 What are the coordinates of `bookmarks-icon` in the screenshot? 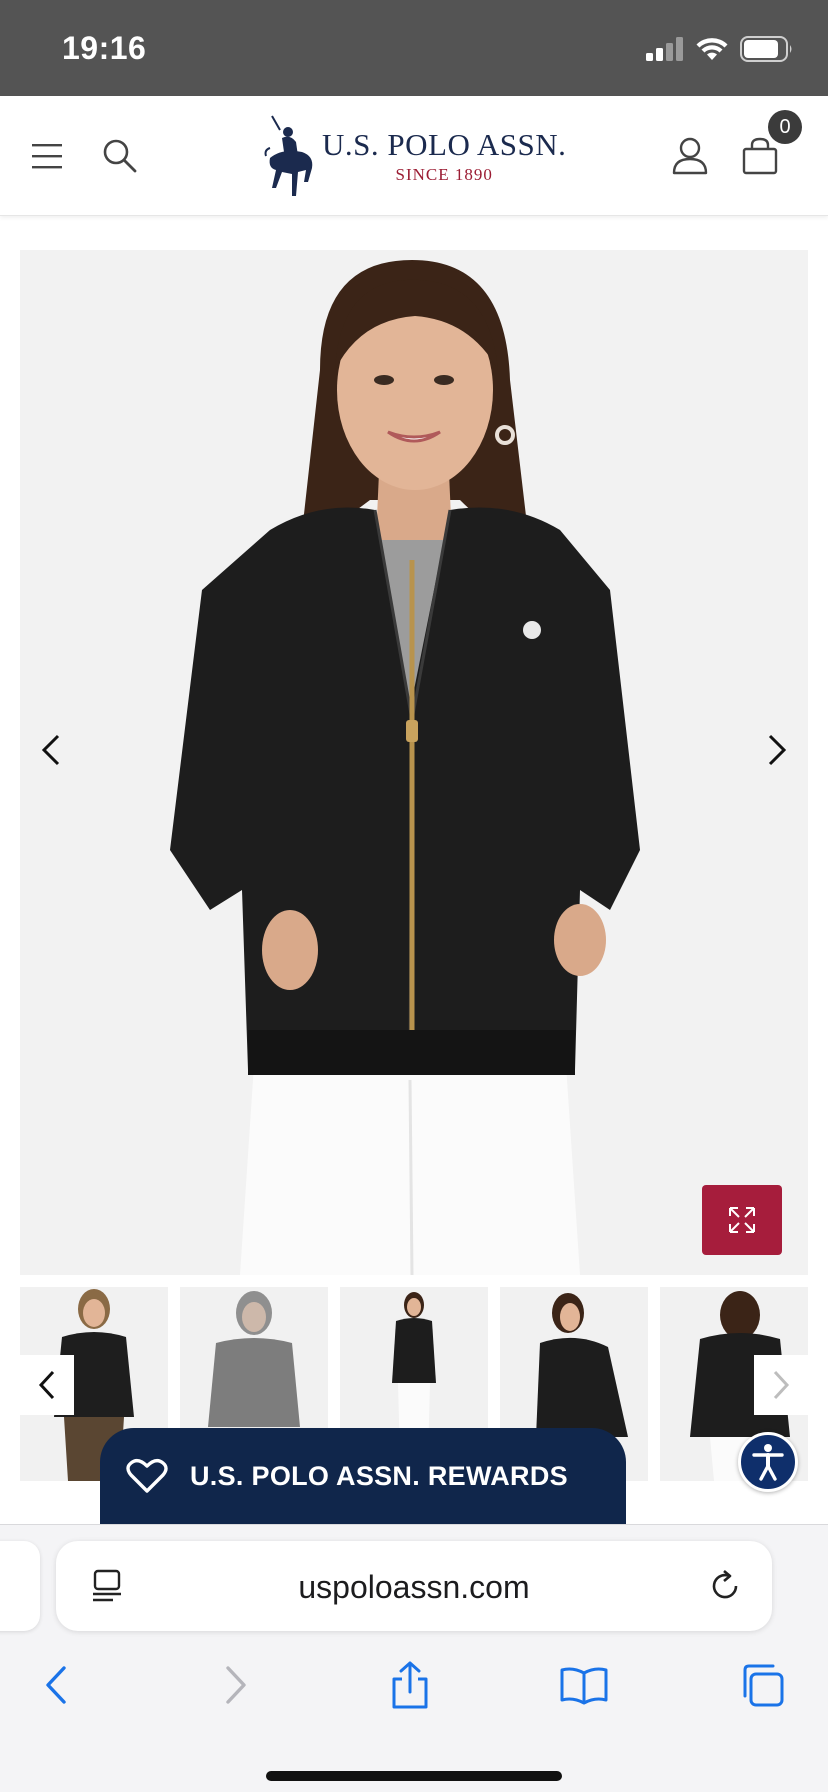 It's located at (584, 1686).